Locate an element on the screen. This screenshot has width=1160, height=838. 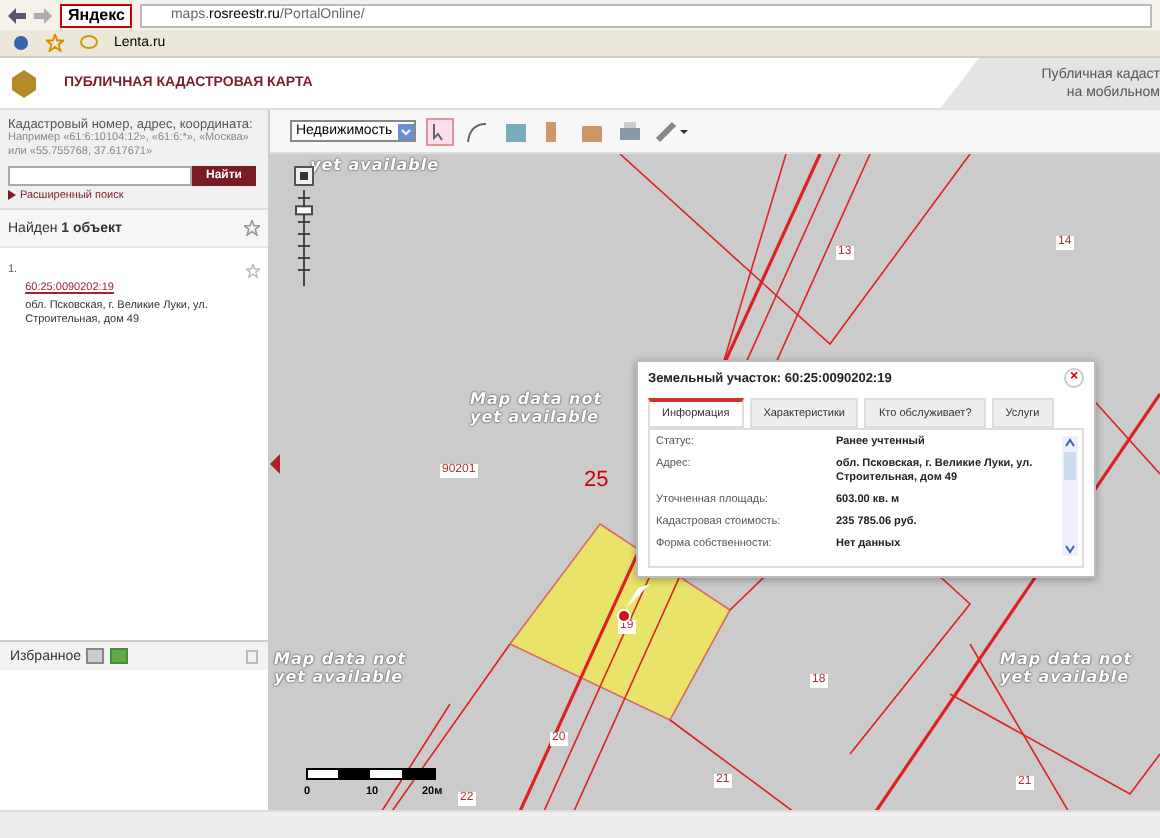
print-icon is located at coordinates (630, 131).